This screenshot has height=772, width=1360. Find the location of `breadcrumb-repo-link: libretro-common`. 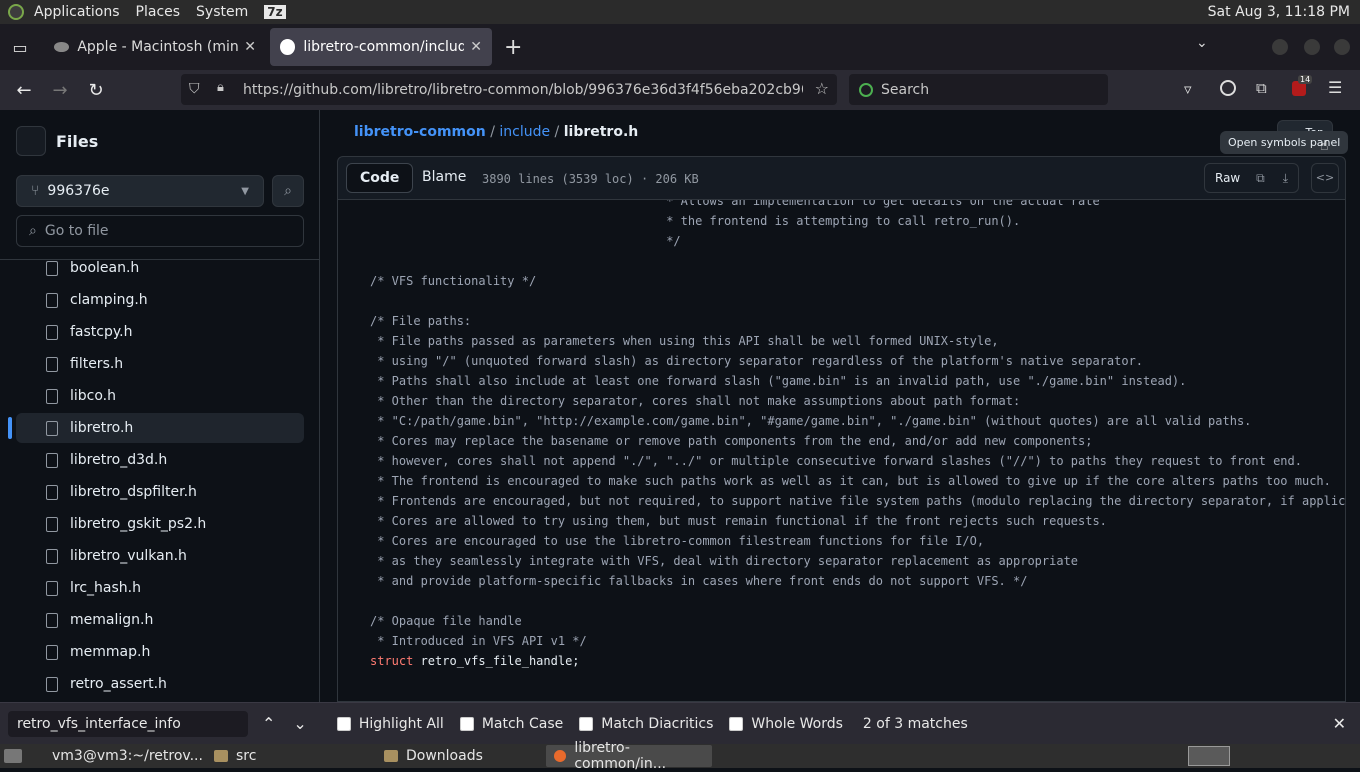

breadcrumb-repo-link: libretro-common is located at coordinates (420, 132).